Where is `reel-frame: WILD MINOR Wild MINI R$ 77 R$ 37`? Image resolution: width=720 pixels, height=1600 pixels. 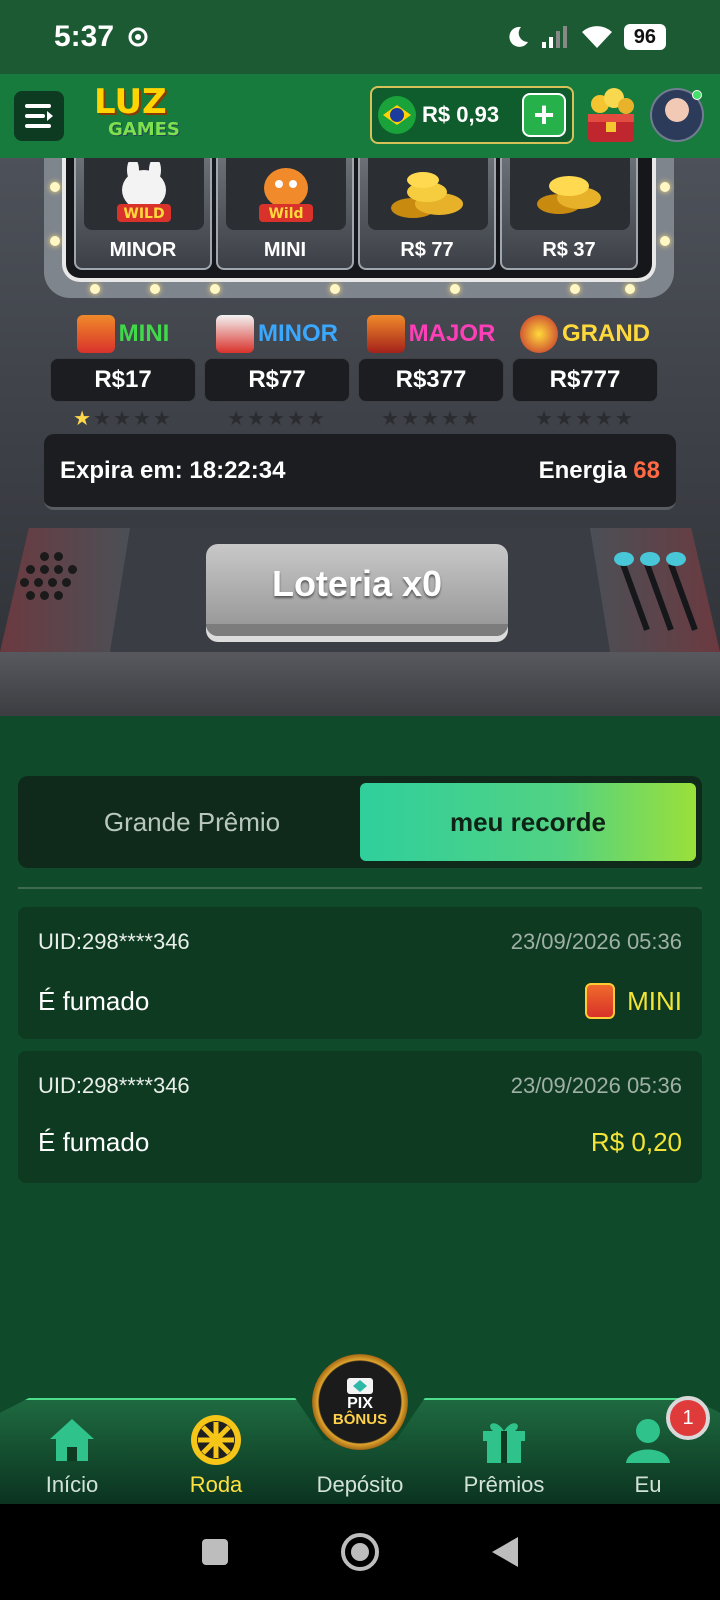 reel-frame: WILD MINOR Wild MINI R$ 77 R$ 37 is located at coordinates (359, 228).